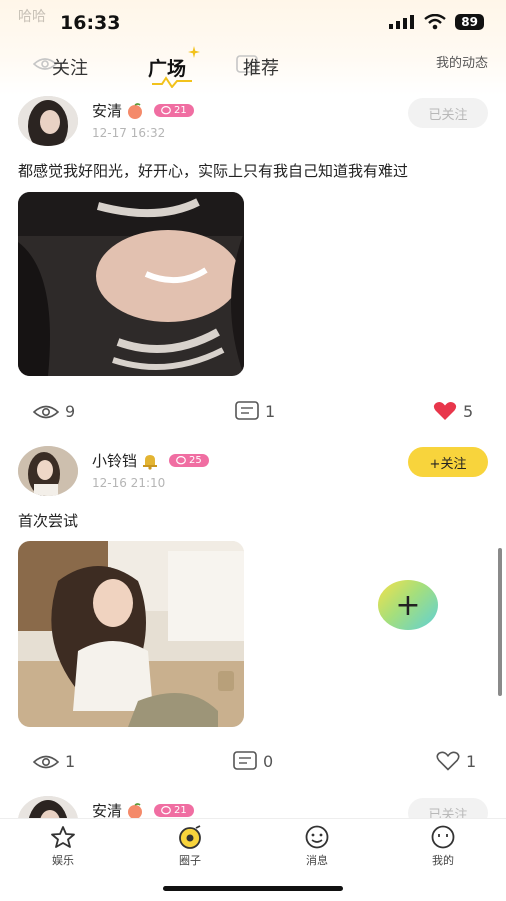 This screenshot has width=506, height=901. What do you see at coordinates (402, 22) in the screenshot?
I see `cellular-signal-icon` at bounding box center [402, 22].